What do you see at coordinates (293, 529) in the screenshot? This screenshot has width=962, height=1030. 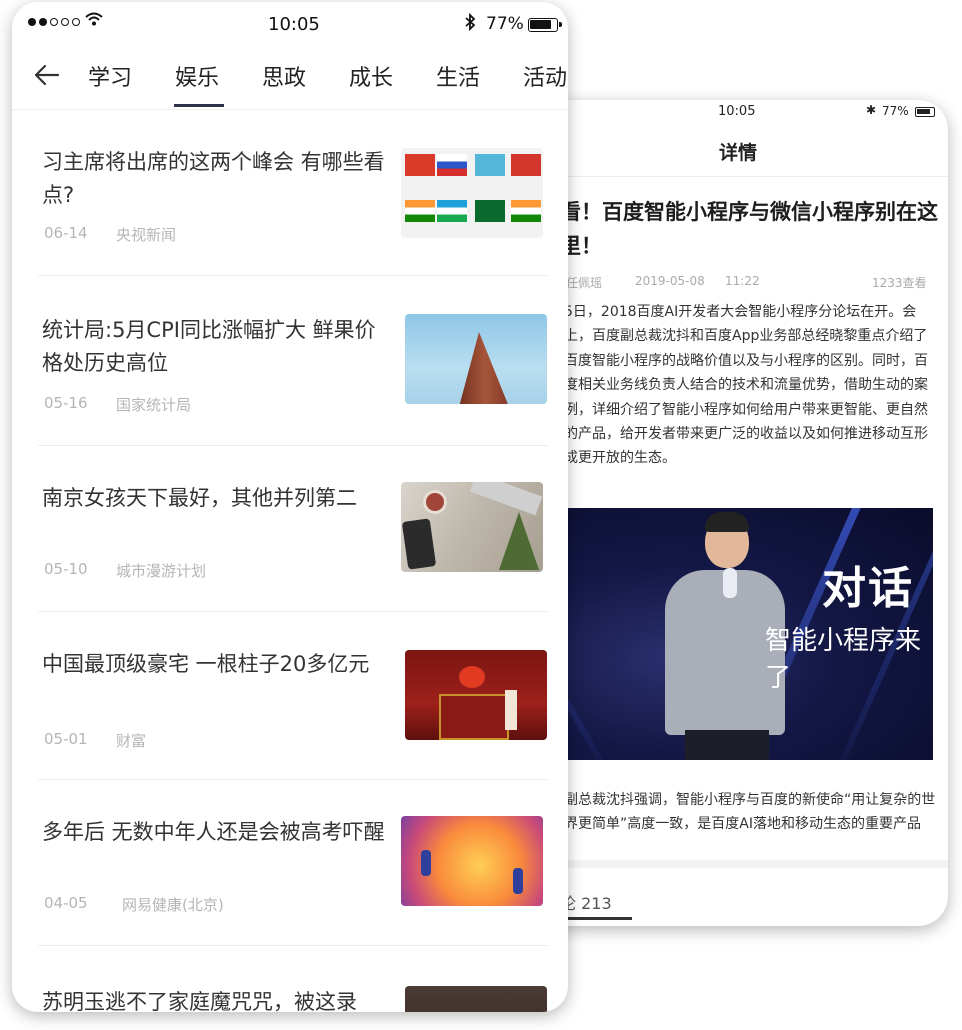 I see `news-list-item: 南京女孩天下最好，其他并列第二 05-10 城市漫游计划` at bounding box center [293, 529].